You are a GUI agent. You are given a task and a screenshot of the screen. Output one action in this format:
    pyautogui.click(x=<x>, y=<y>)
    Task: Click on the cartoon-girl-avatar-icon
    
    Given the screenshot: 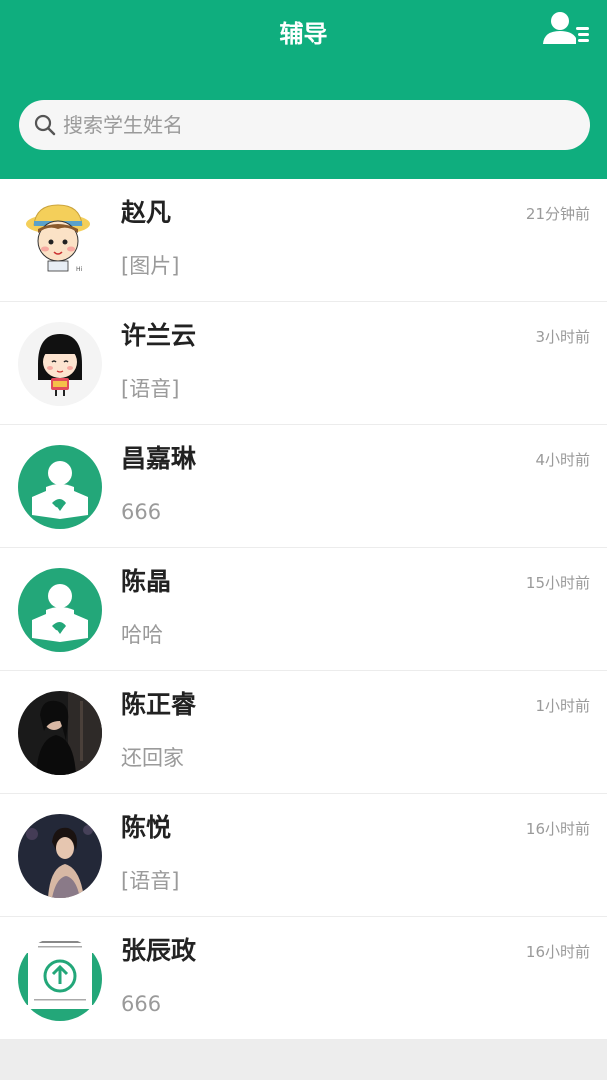 What is the action you would take?
    pyautogui.click(x=60, y=364)
    